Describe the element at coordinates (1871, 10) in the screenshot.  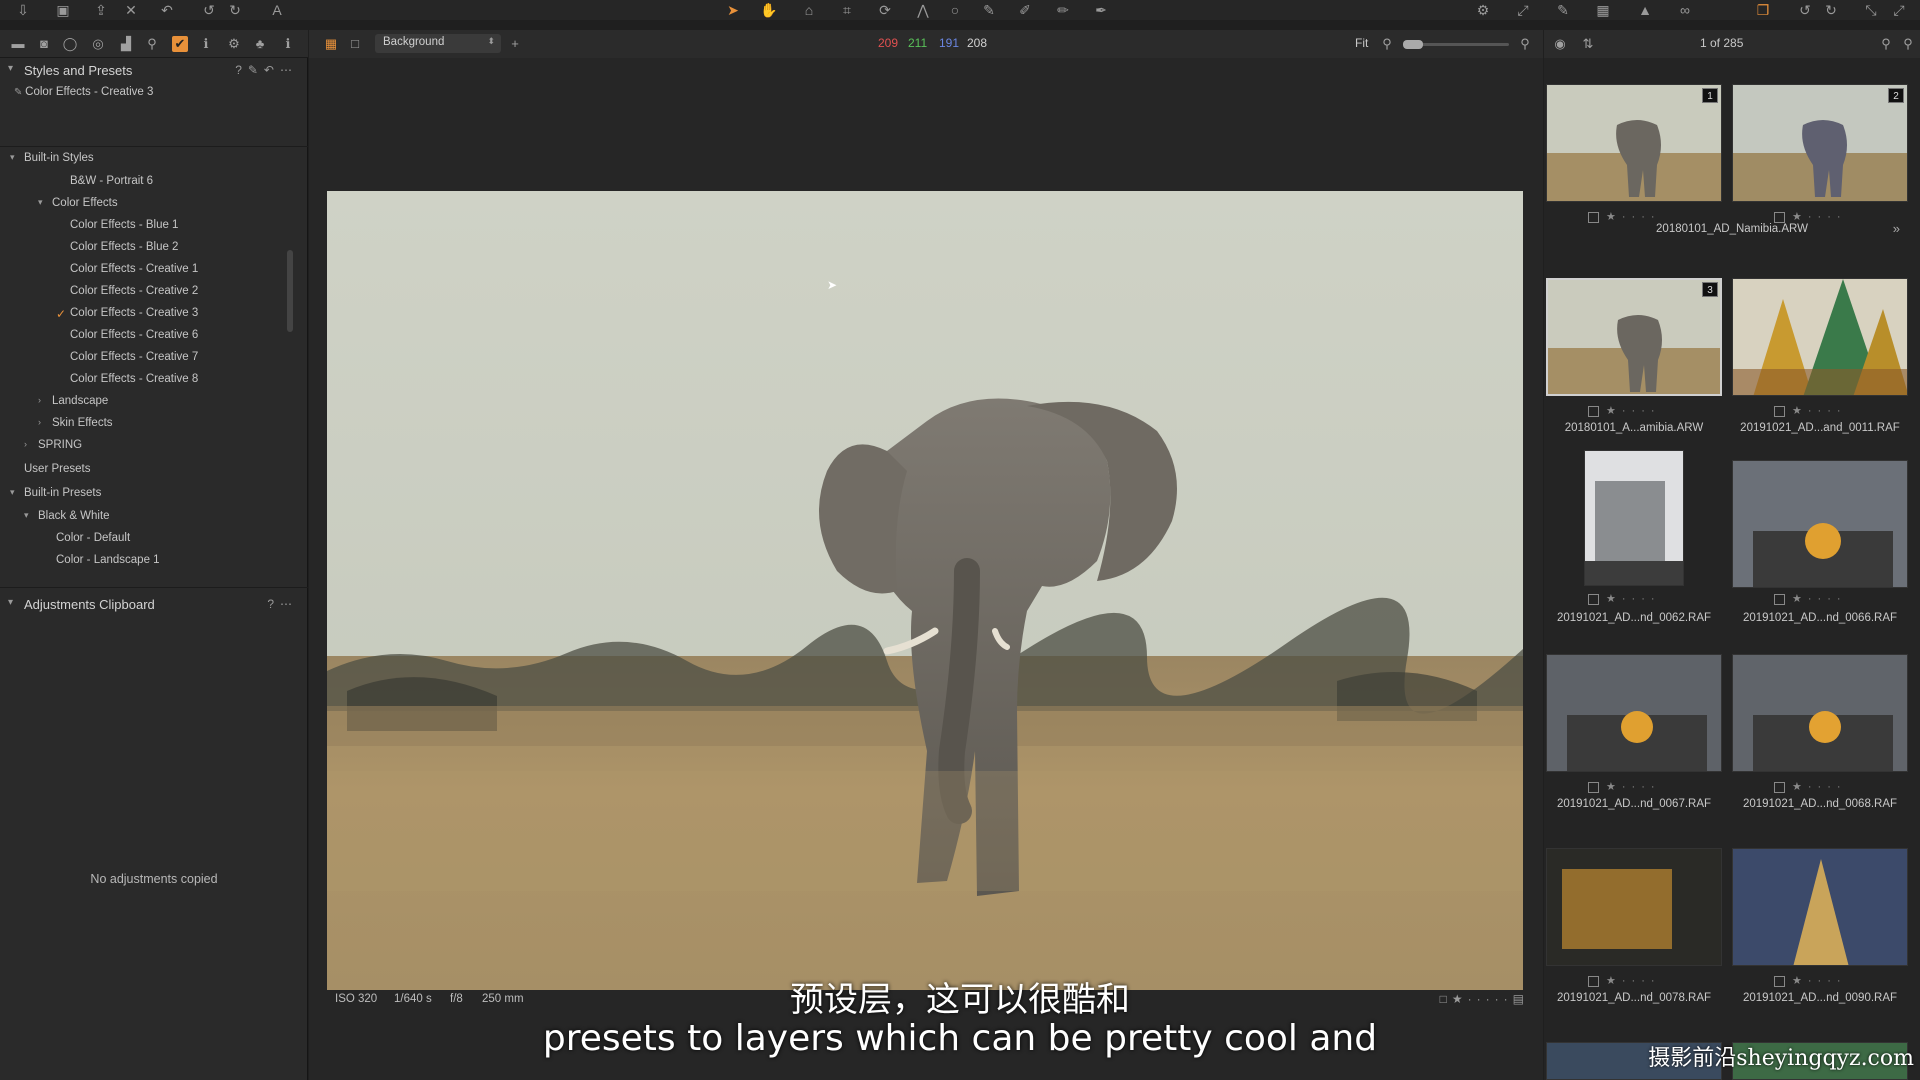
I see `pick-icon: ⤡` at that location.